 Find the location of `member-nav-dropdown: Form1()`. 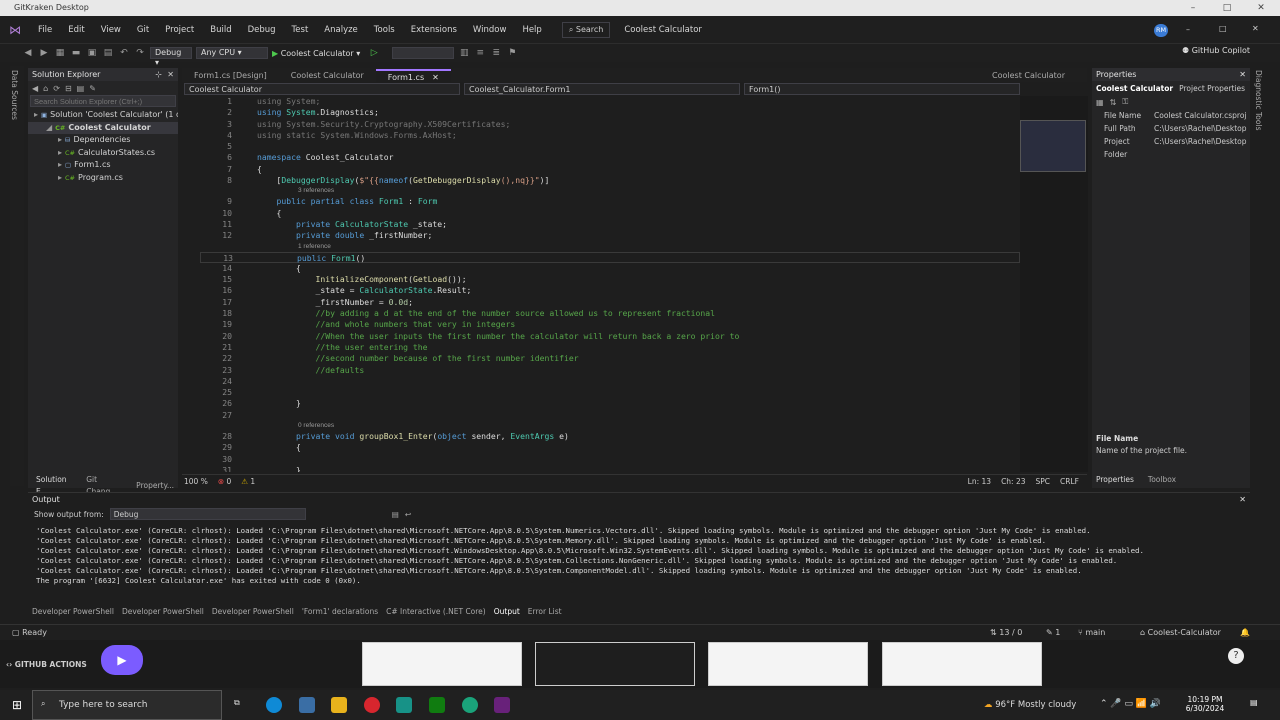

member-nav-dropdown: Form1() is located at coordinates (882, 88).